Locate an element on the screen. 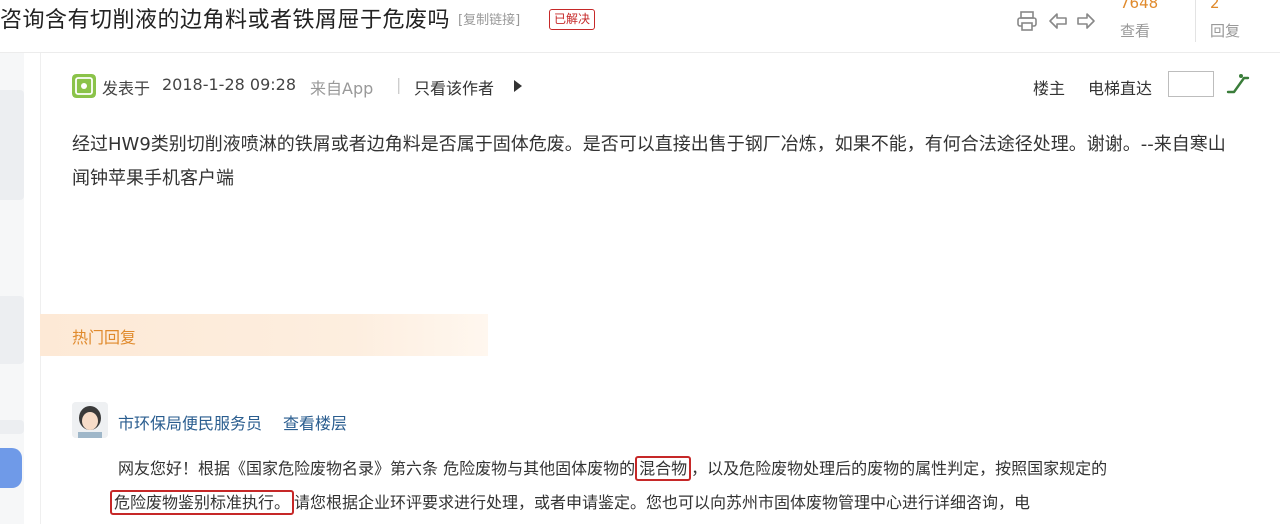 The height and width of the screenshot is (524, 1280). replies-label: 回复 is located at coordinates (1225, 31).